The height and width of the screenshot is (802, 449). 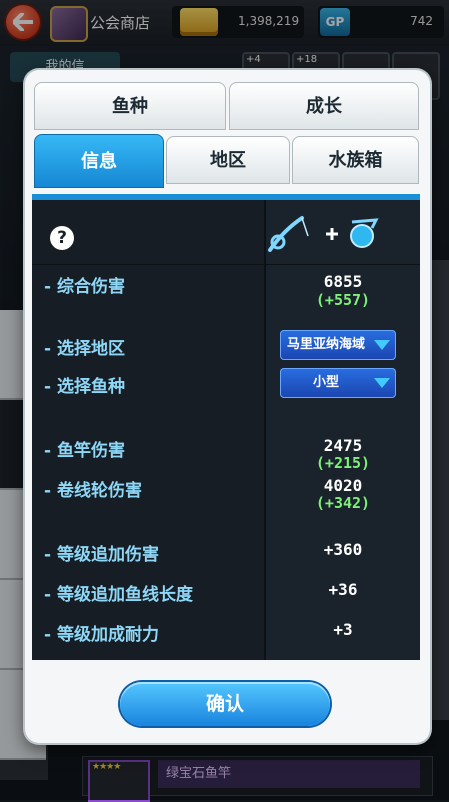 What do you see at coordinates (343, 281) in the screenshot?
I see `total-damage-value: 6855` at bounding box center [343, 281].